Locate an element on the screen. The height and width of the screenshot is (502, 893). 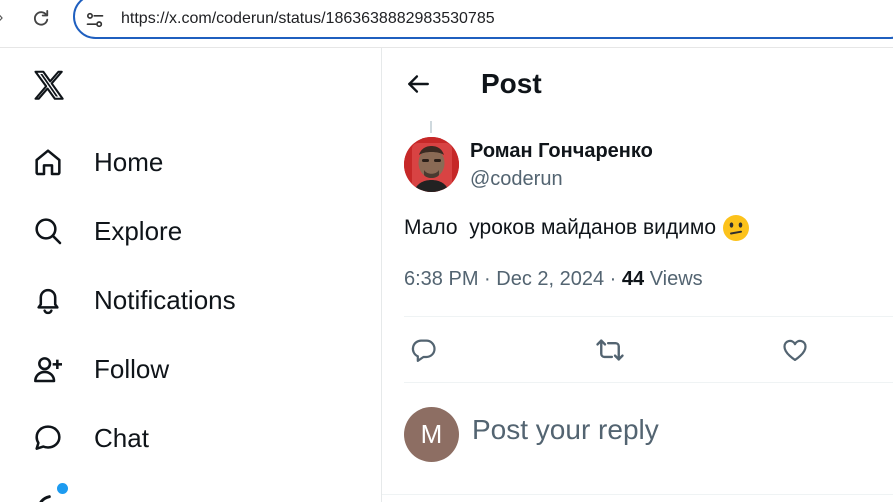
reload-button is located at coordinates (41, 18).